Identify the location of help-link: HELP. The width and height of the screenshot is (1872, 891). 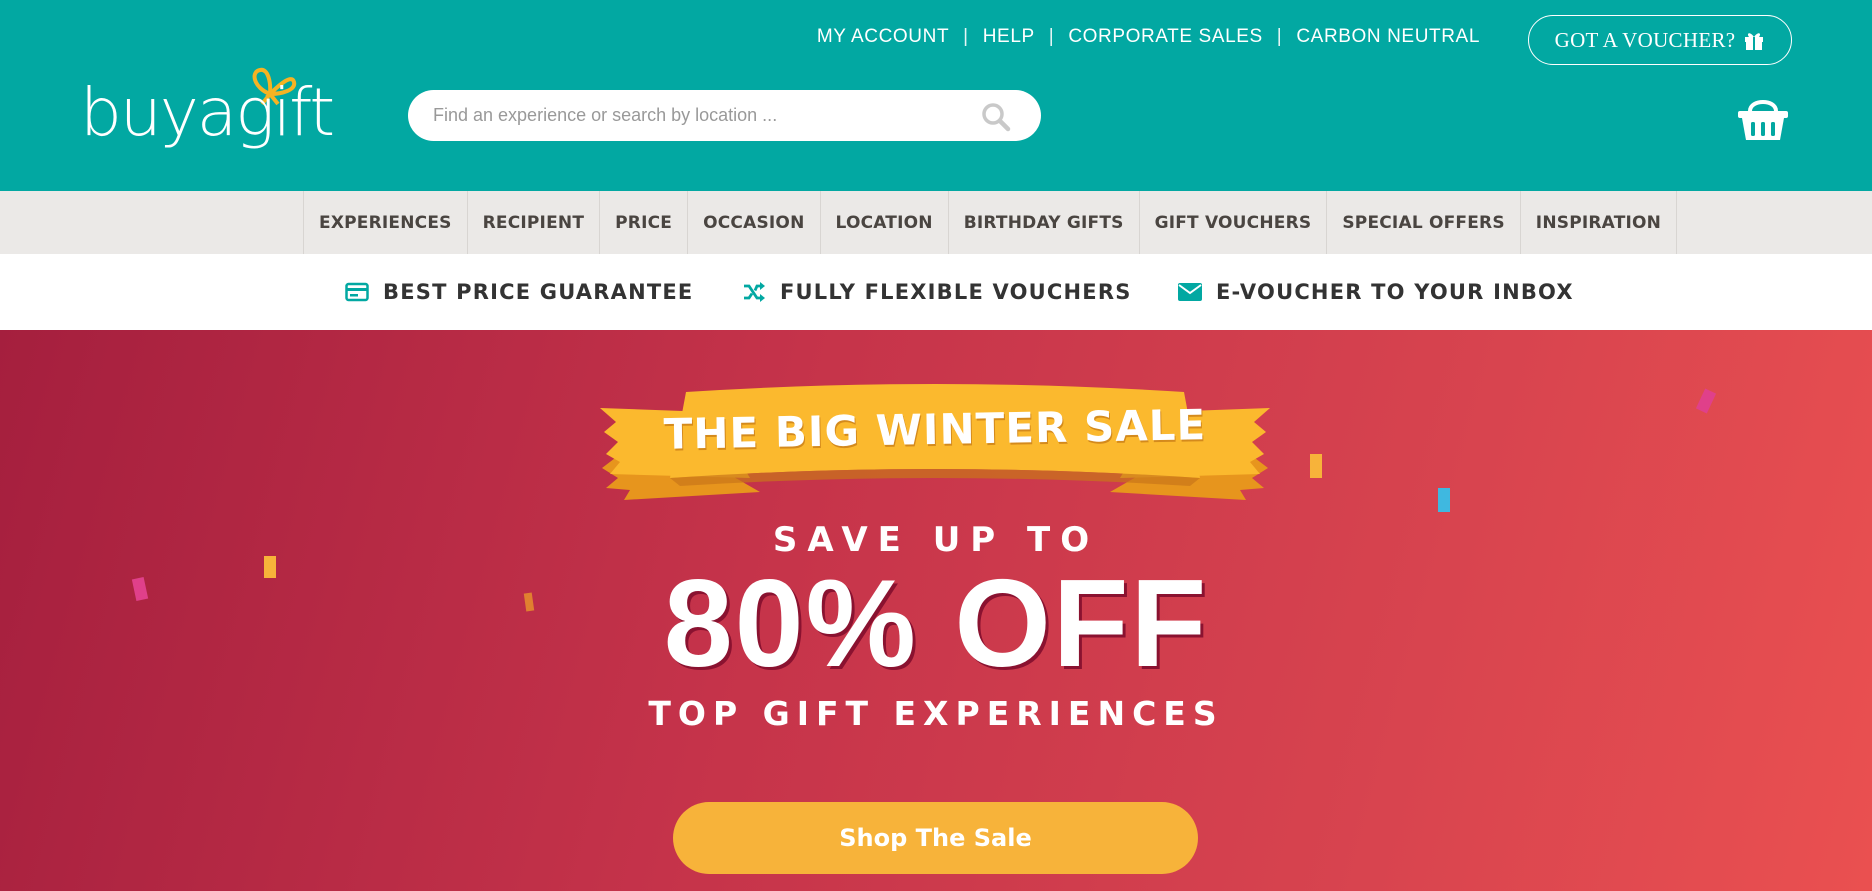
(1009, 37).